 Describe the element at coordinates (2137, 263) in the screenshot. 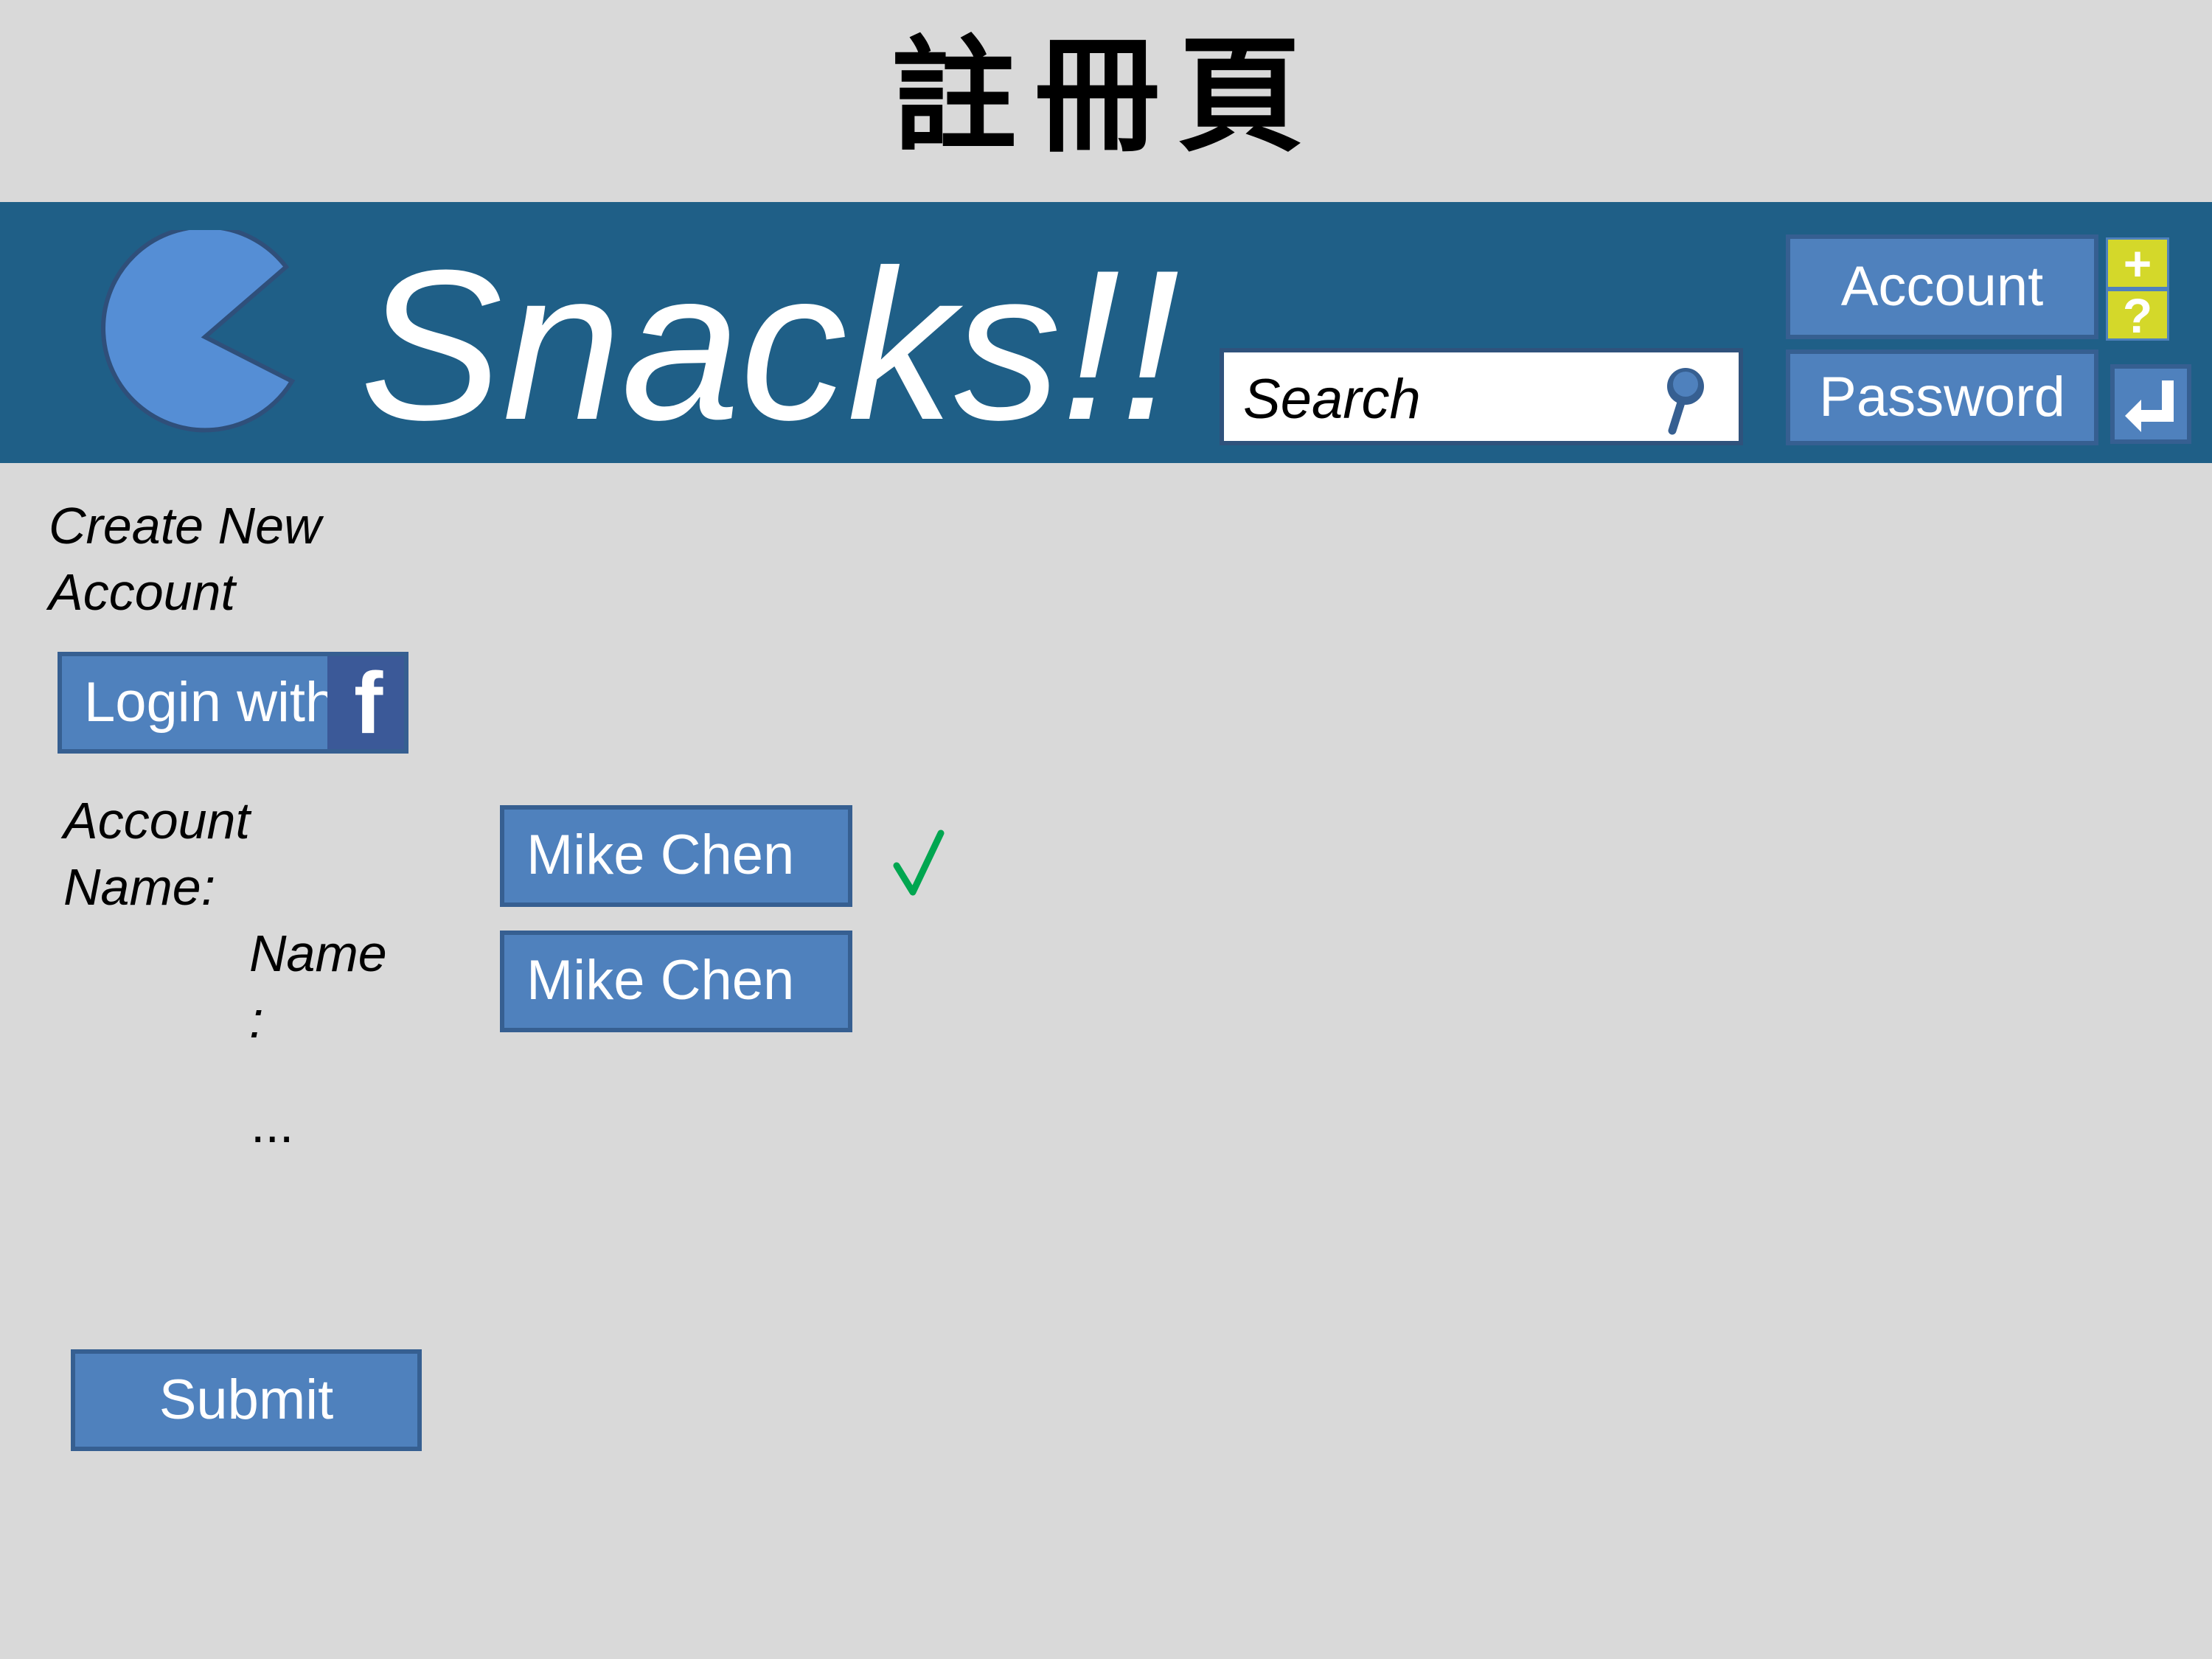

I see `plus-icon: +` at that location.